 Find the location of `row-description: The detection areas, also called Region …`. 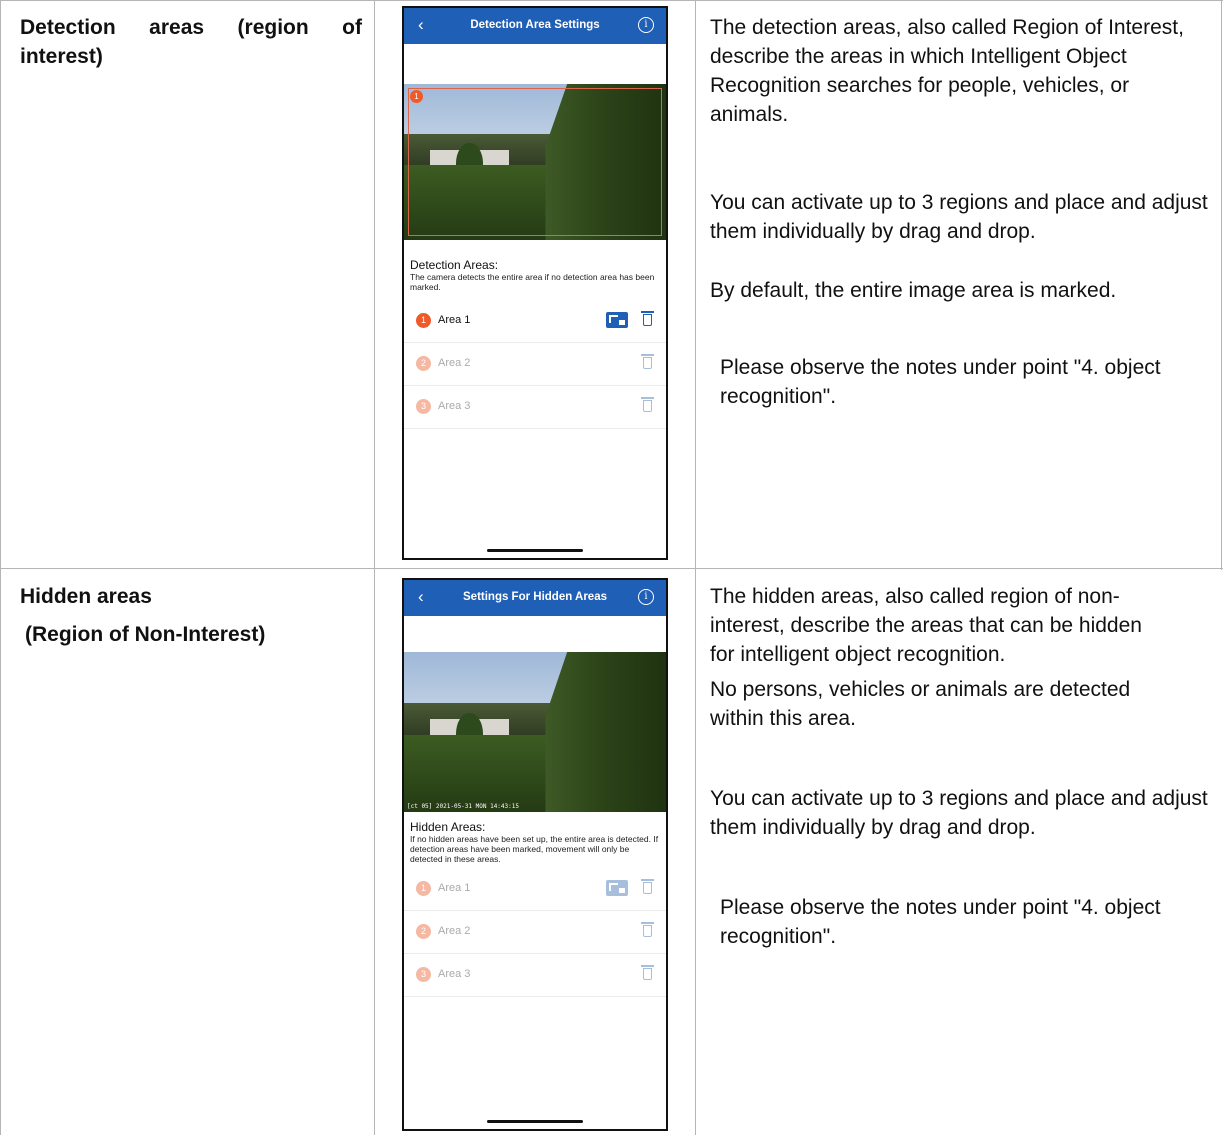

row-description: The detection areas, also called Region … is located at coordinates (964, 212).